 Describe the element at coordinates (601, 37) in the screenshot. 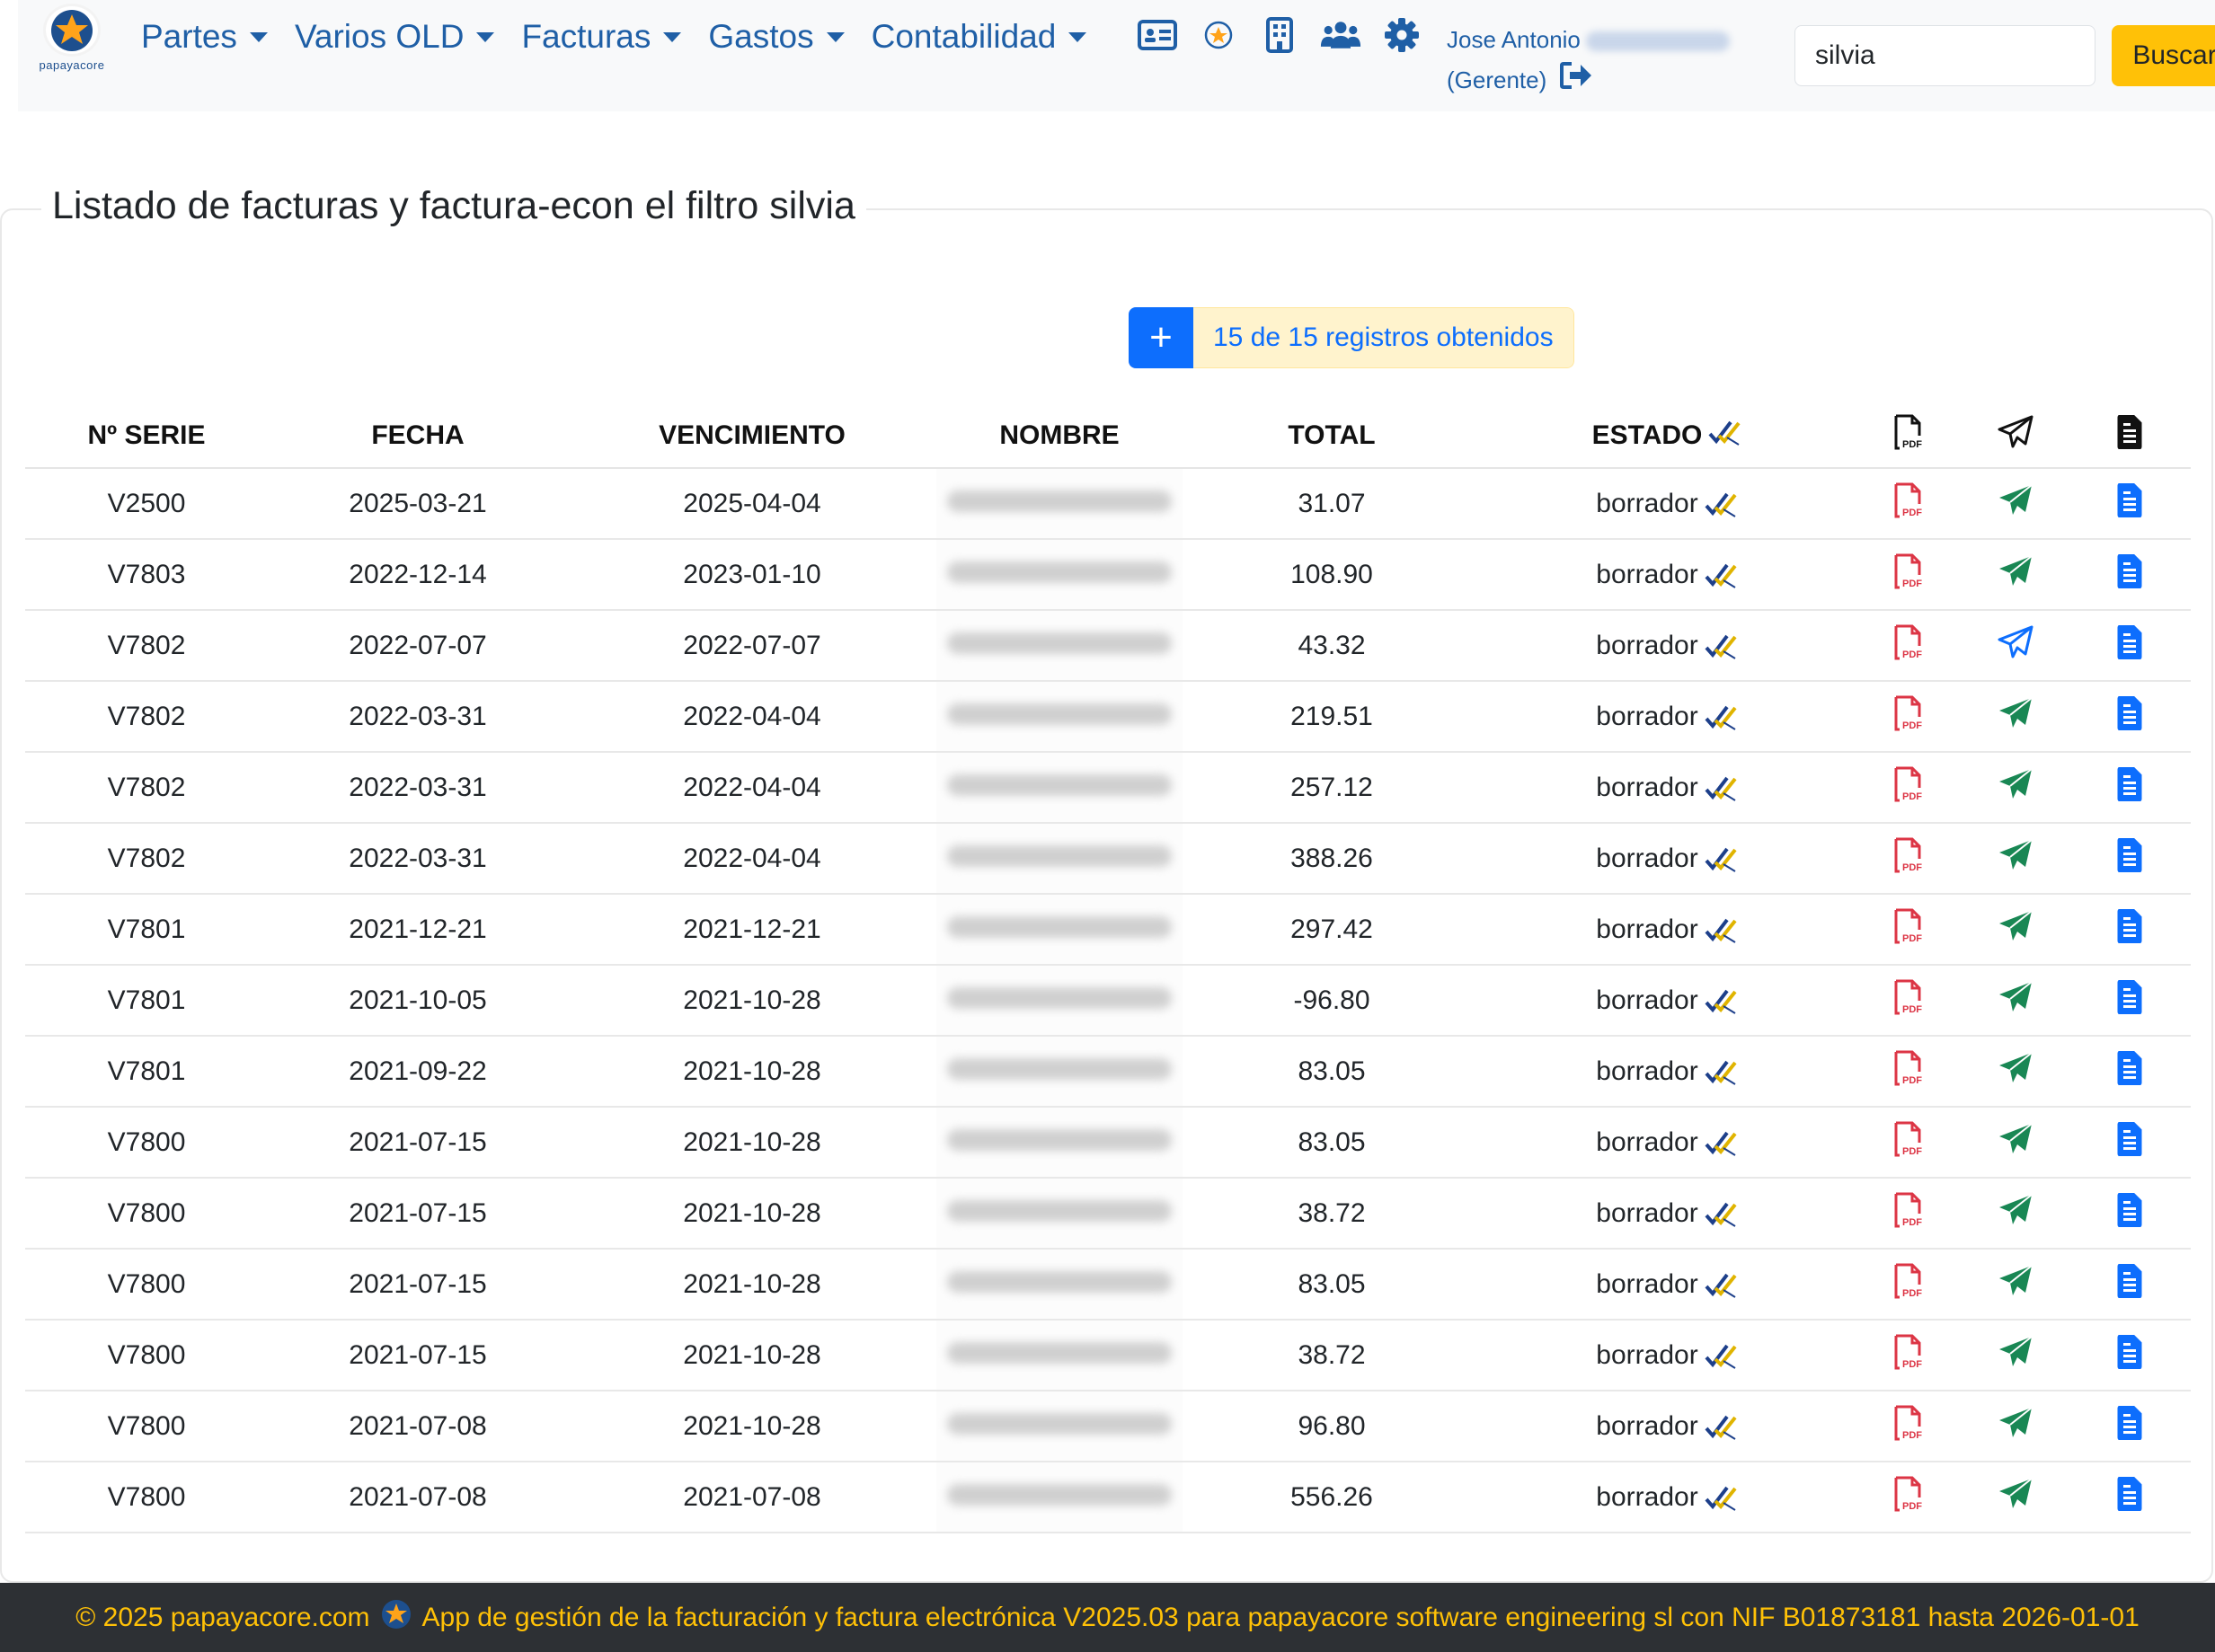

I see `menu-facturas: Facturas` at that location.